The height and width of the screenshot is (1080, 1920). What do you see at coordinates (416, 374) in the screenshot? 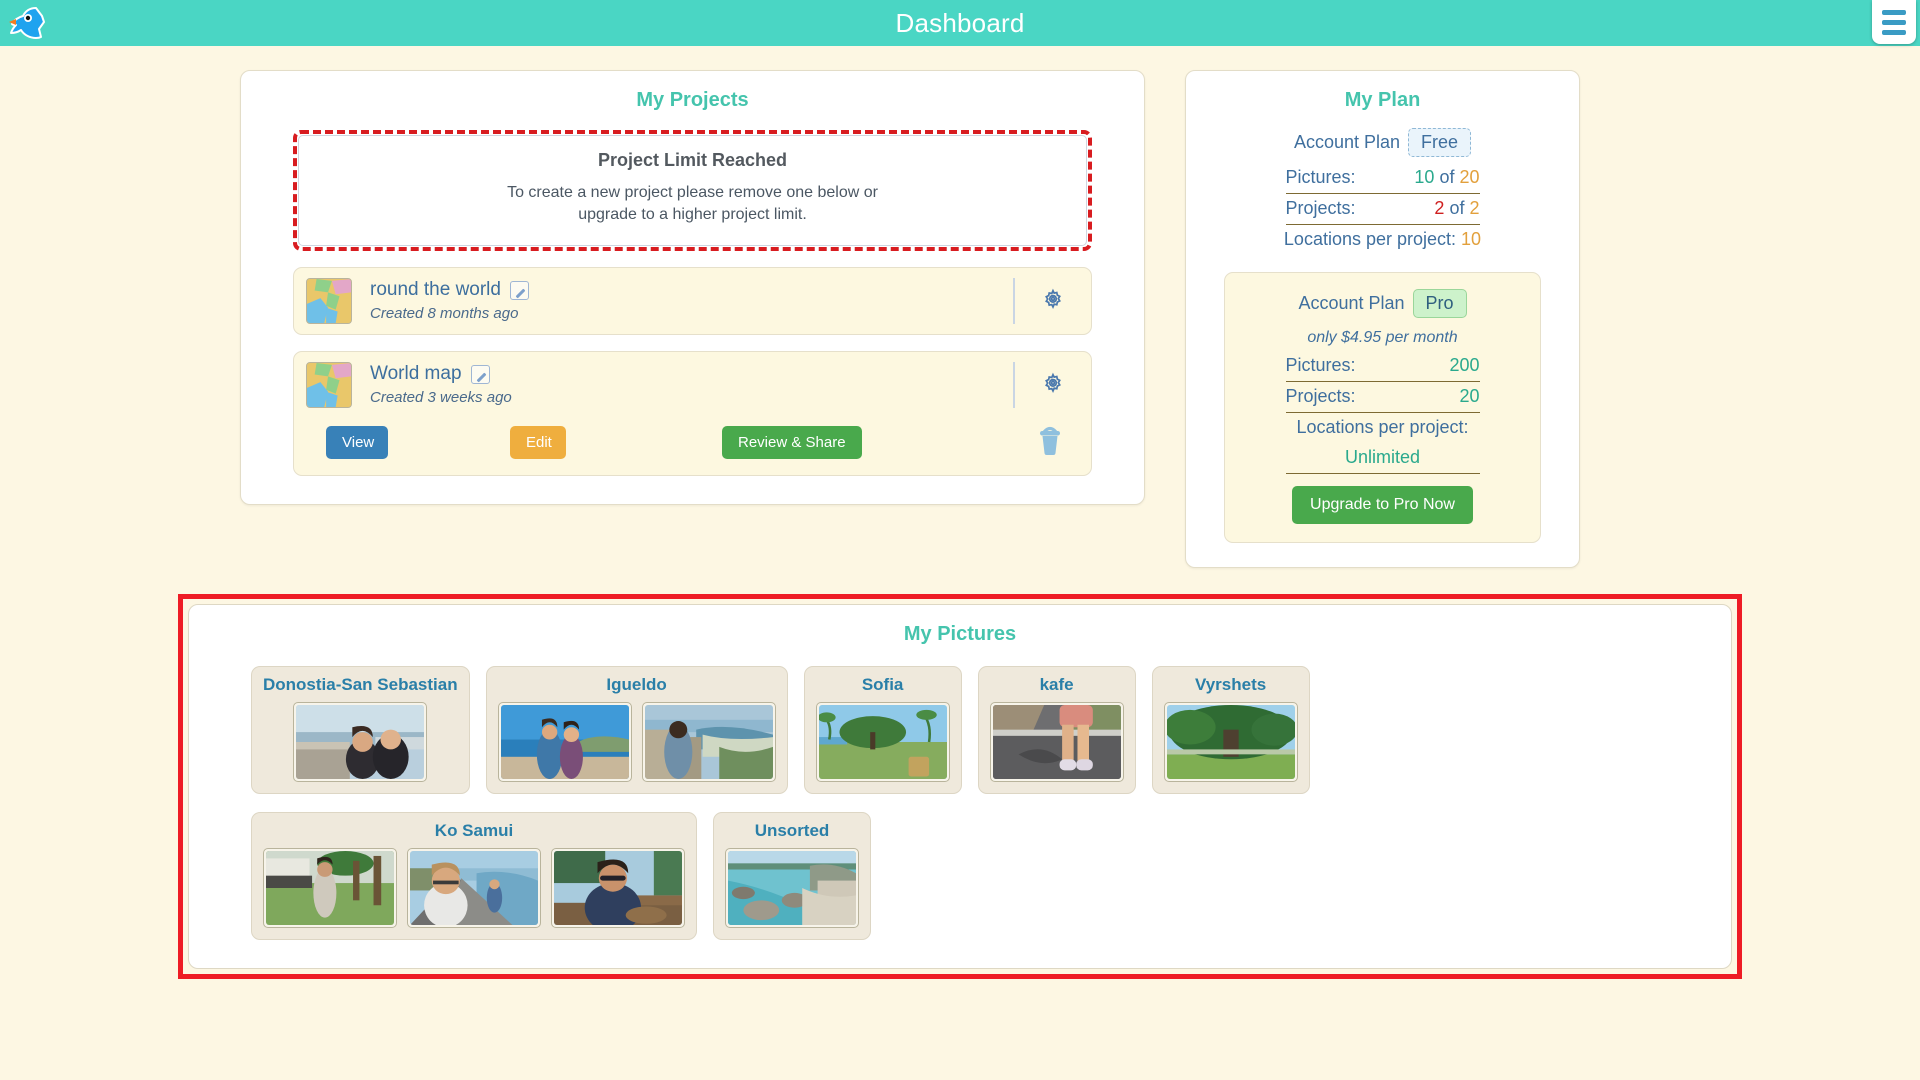
I see `project-name: World map` at bounding box center [416, 374].